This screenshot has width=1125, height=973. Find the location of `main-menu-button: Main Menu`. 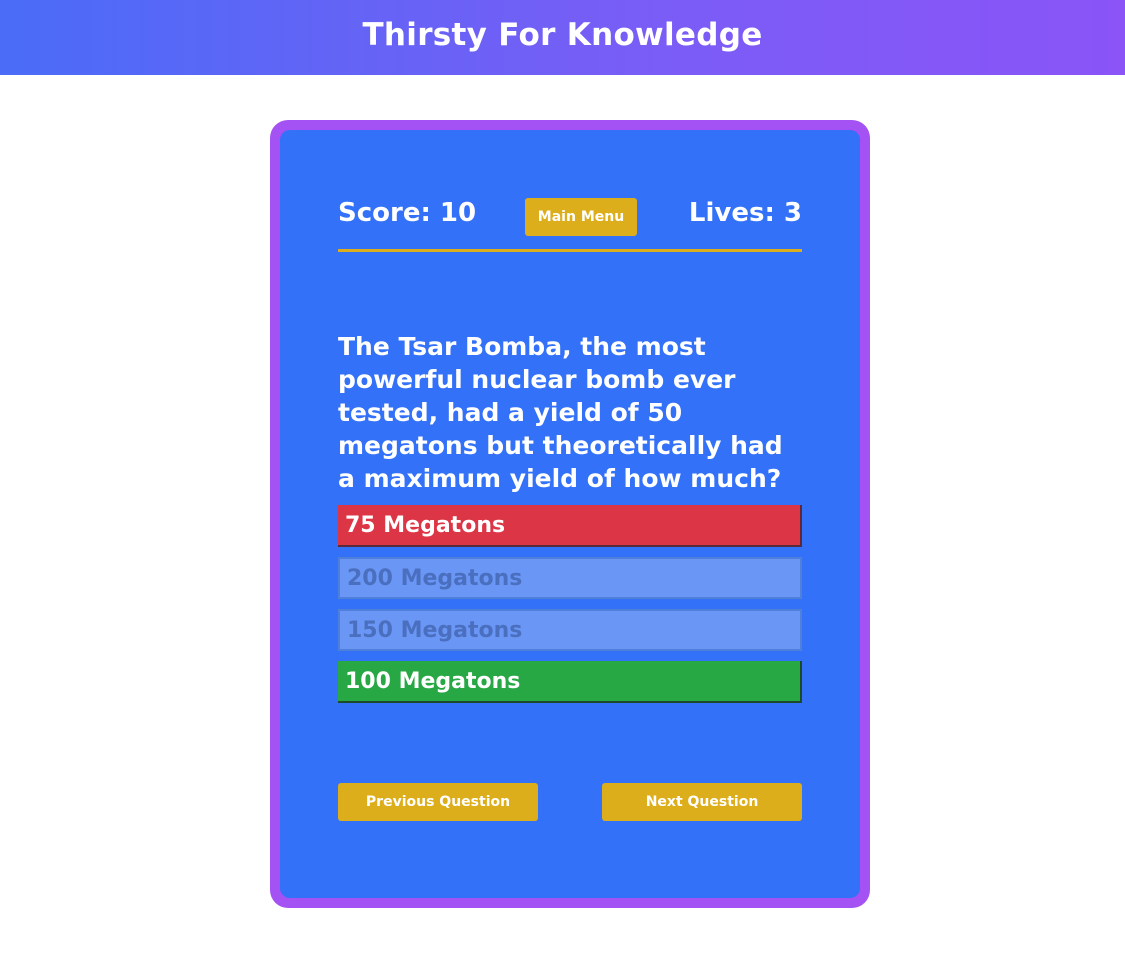

main-menu-button: Main Menu is located at coordinates (581, 217).